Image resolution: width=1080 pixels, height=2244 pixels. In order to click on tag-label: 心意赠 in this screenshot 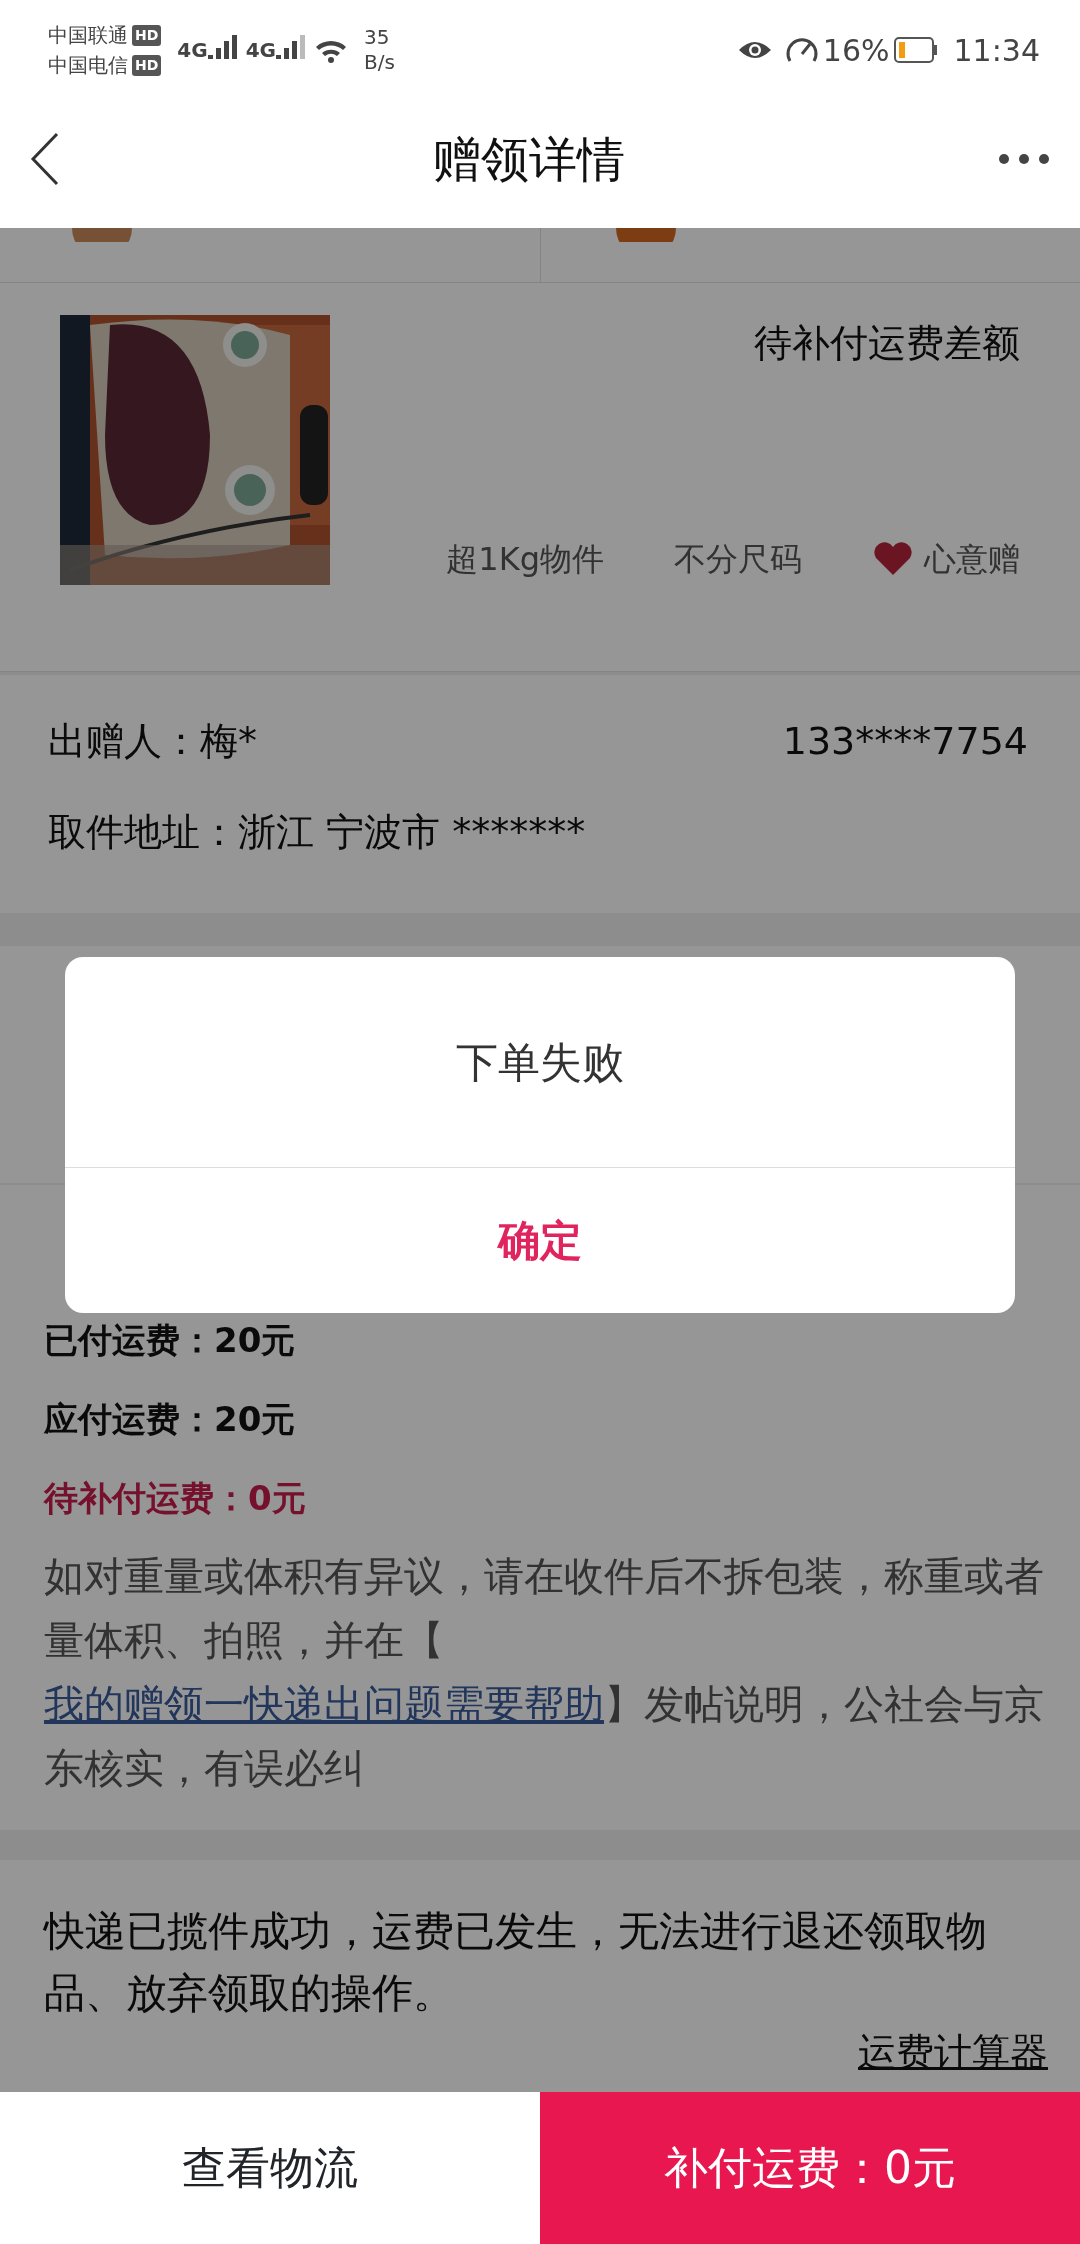, I will do `click(972, 559)`.